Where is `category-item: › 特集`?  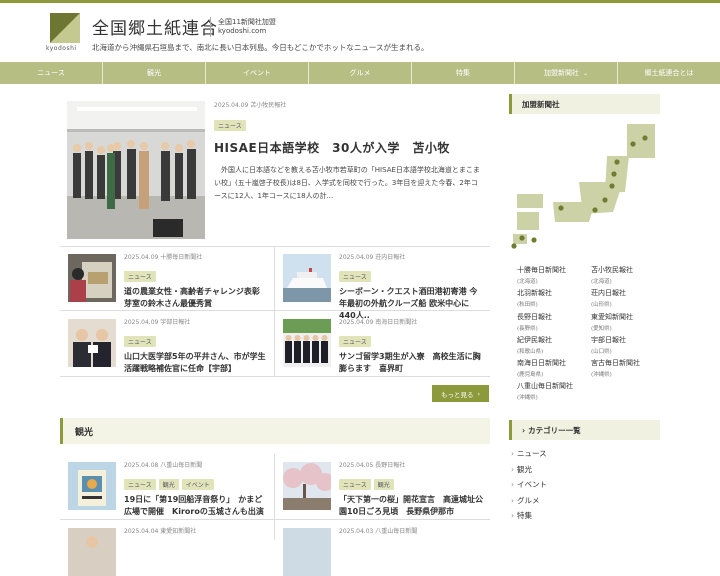 category-item: › 特集 is located at coordinates (584, 516).